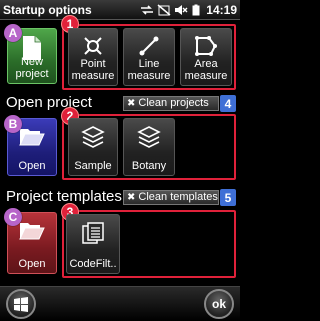  I want to click on clock: 14:19, so click(221, 9).